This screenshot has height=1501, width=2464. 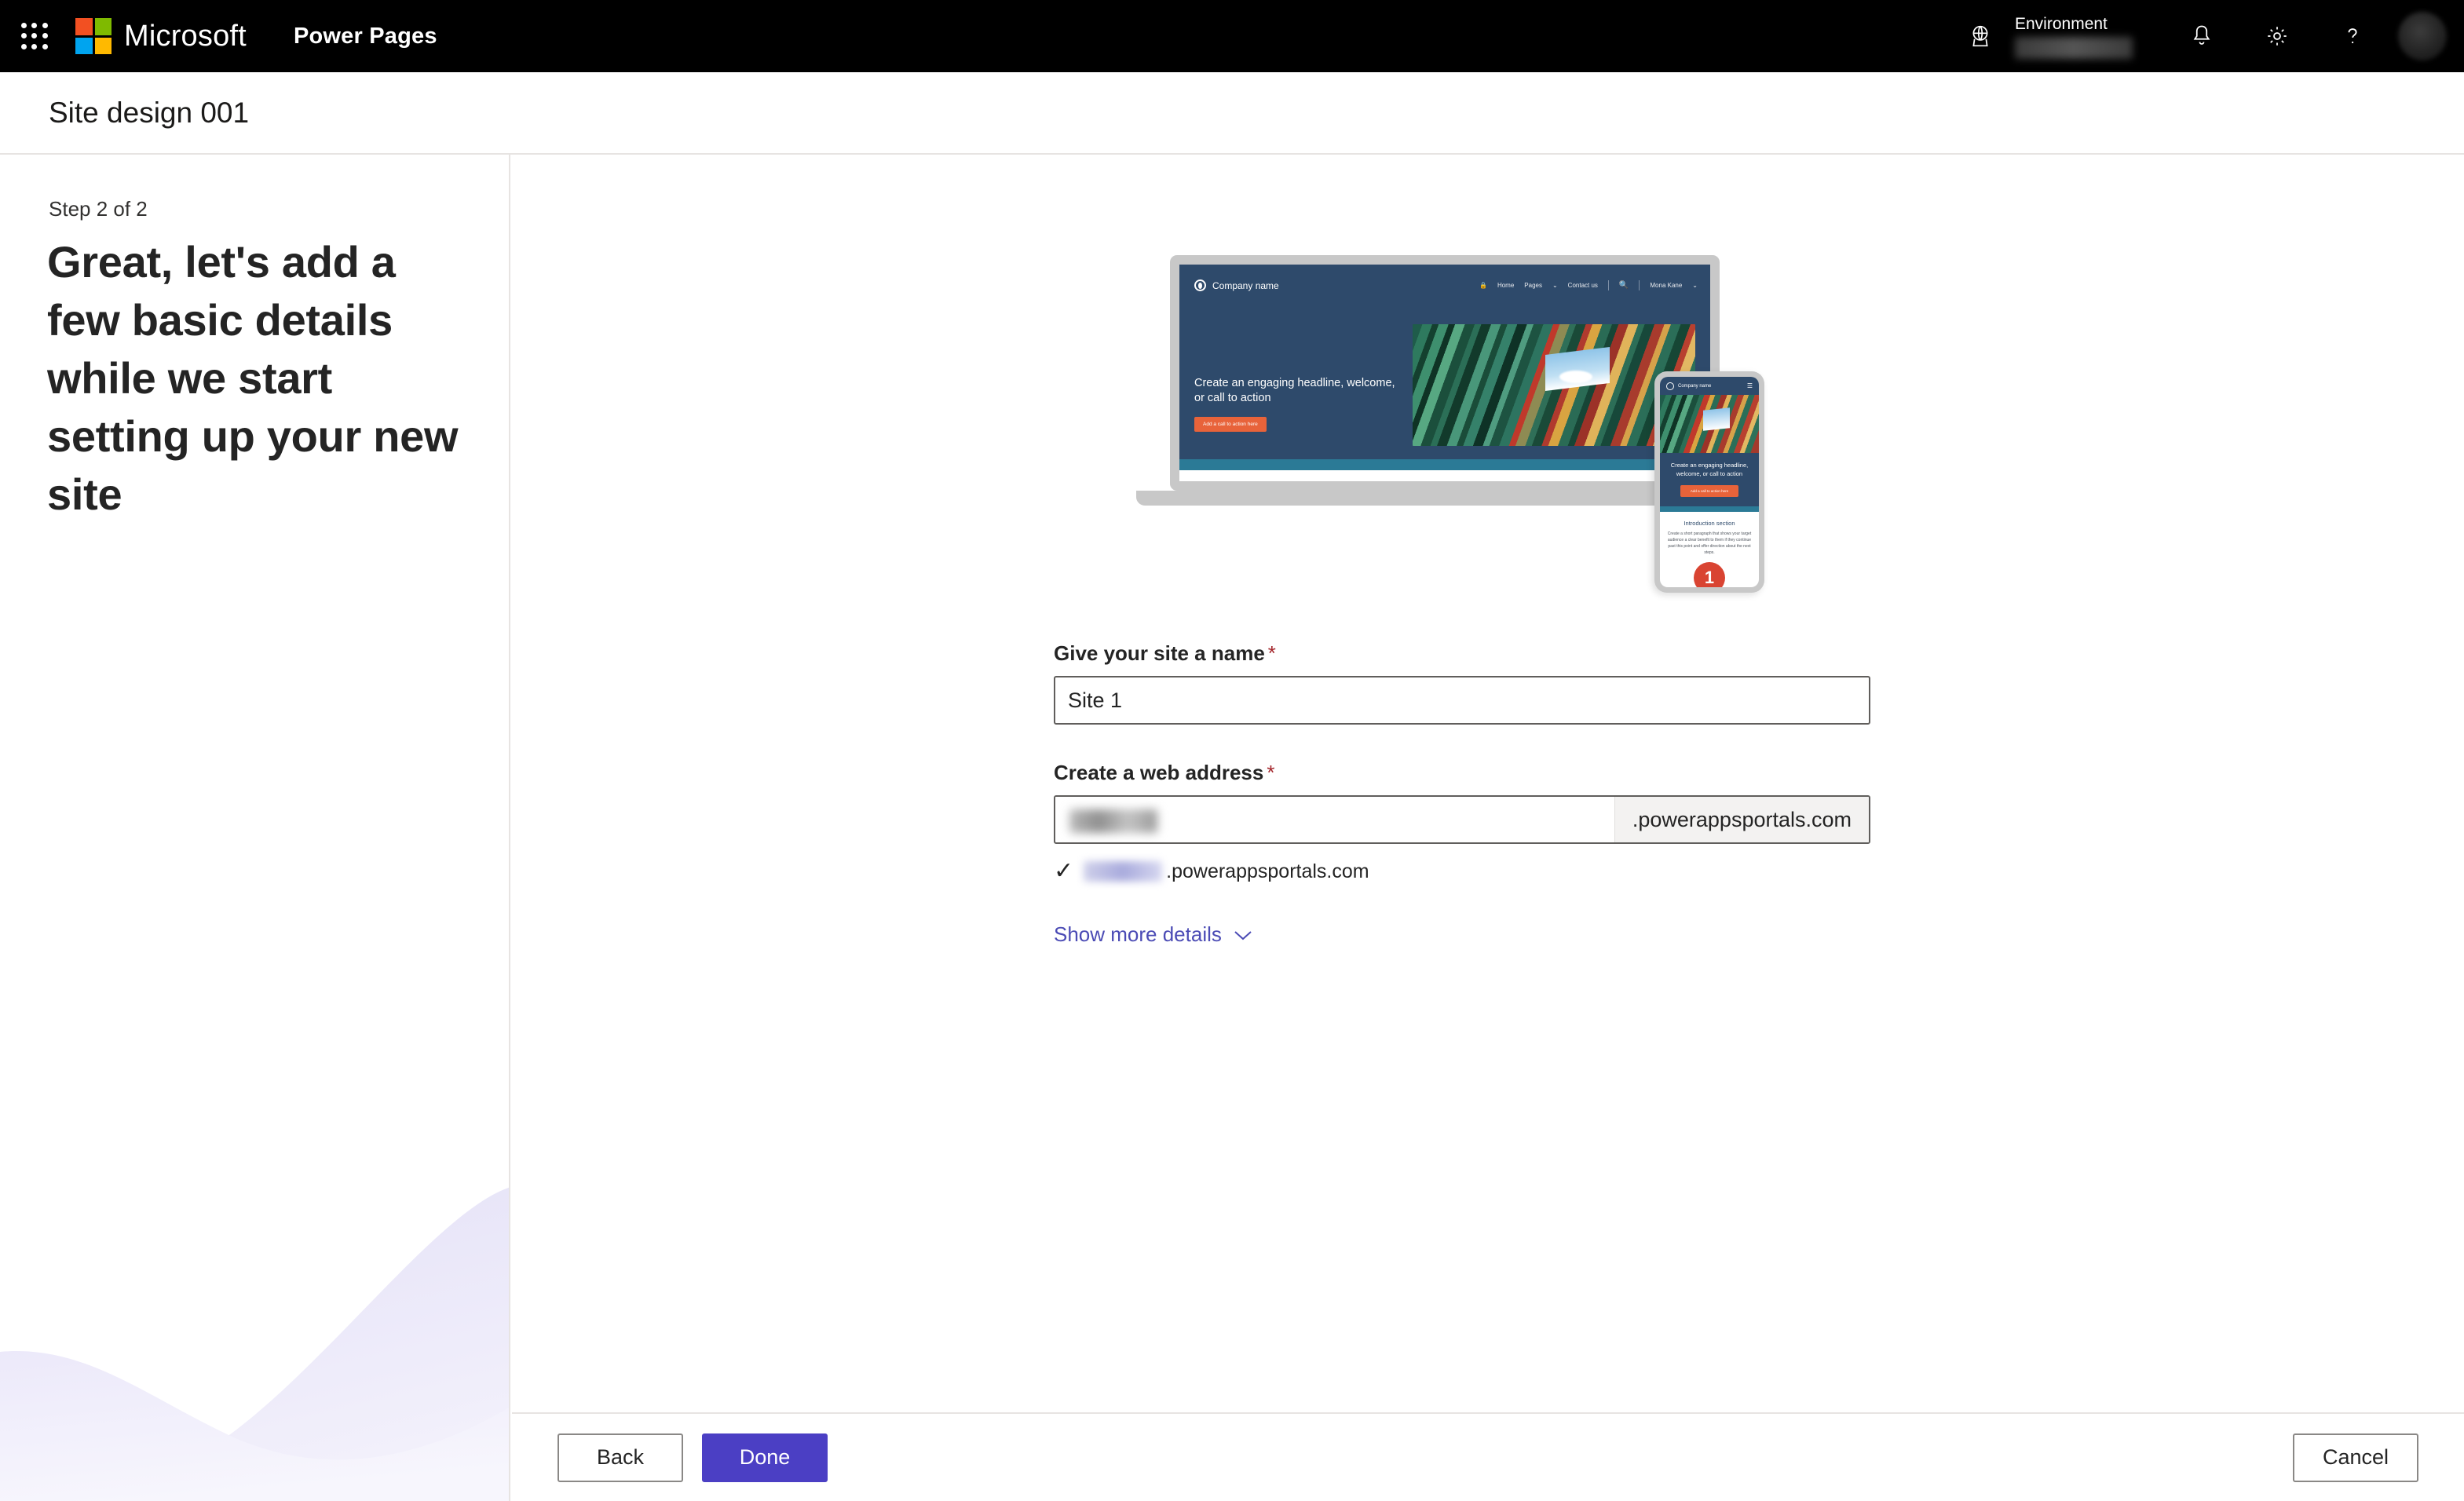 What do you see at coordinates (1506, 285) in the screenshot?
I see `mockup-nav-home: Home` at bounding box center [1506, 285].